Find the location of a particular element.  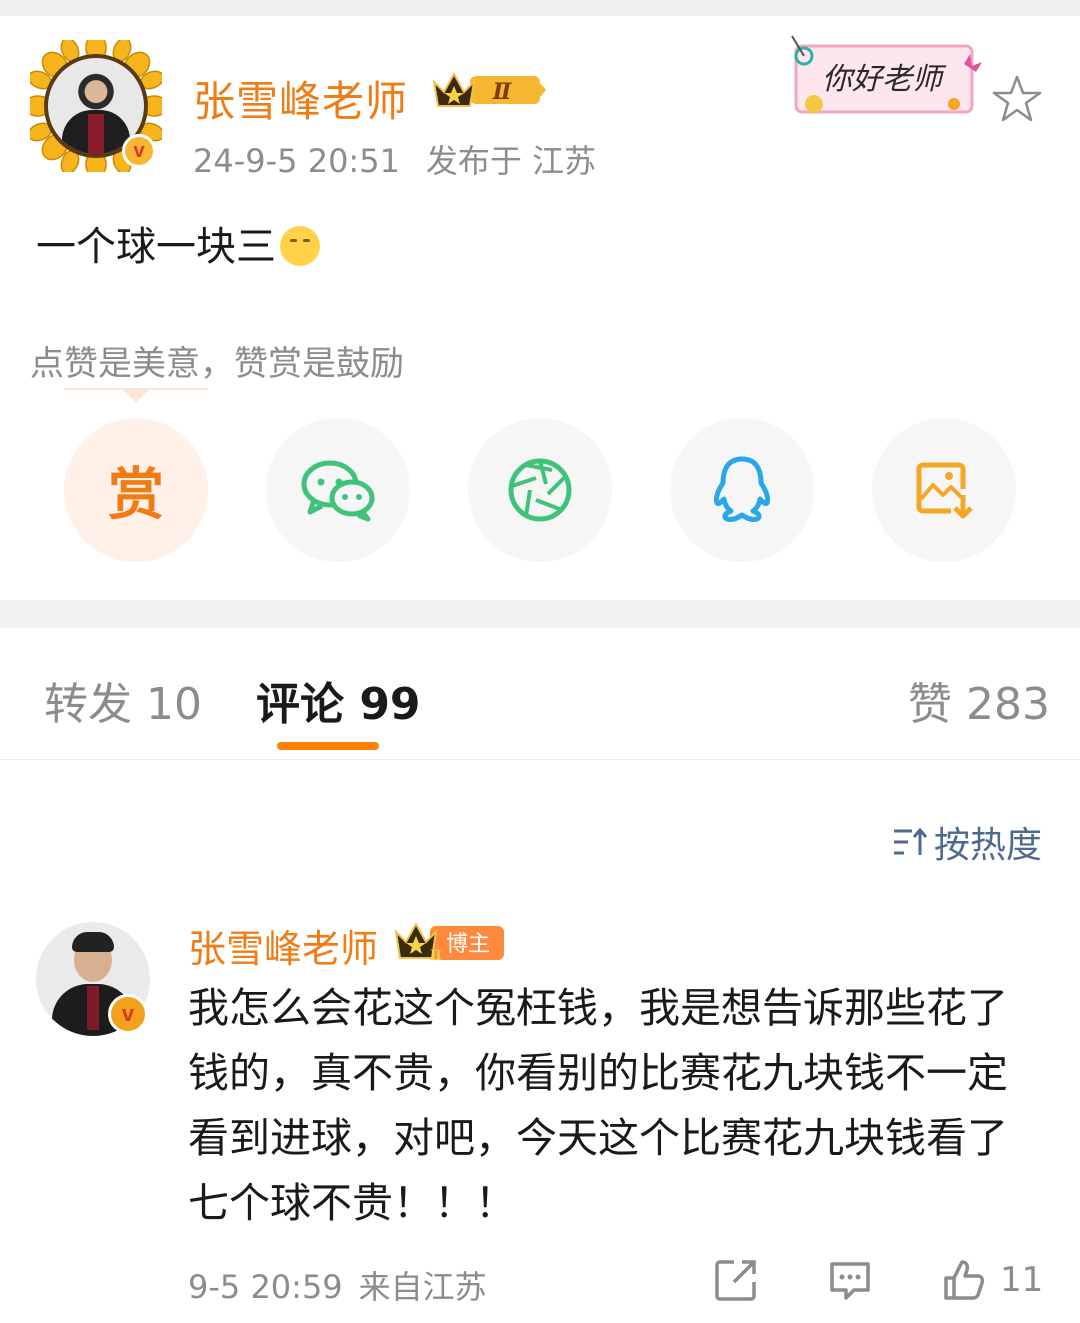

comment-author-name: 张雪峰老师 is located at coordinates (283, 945).